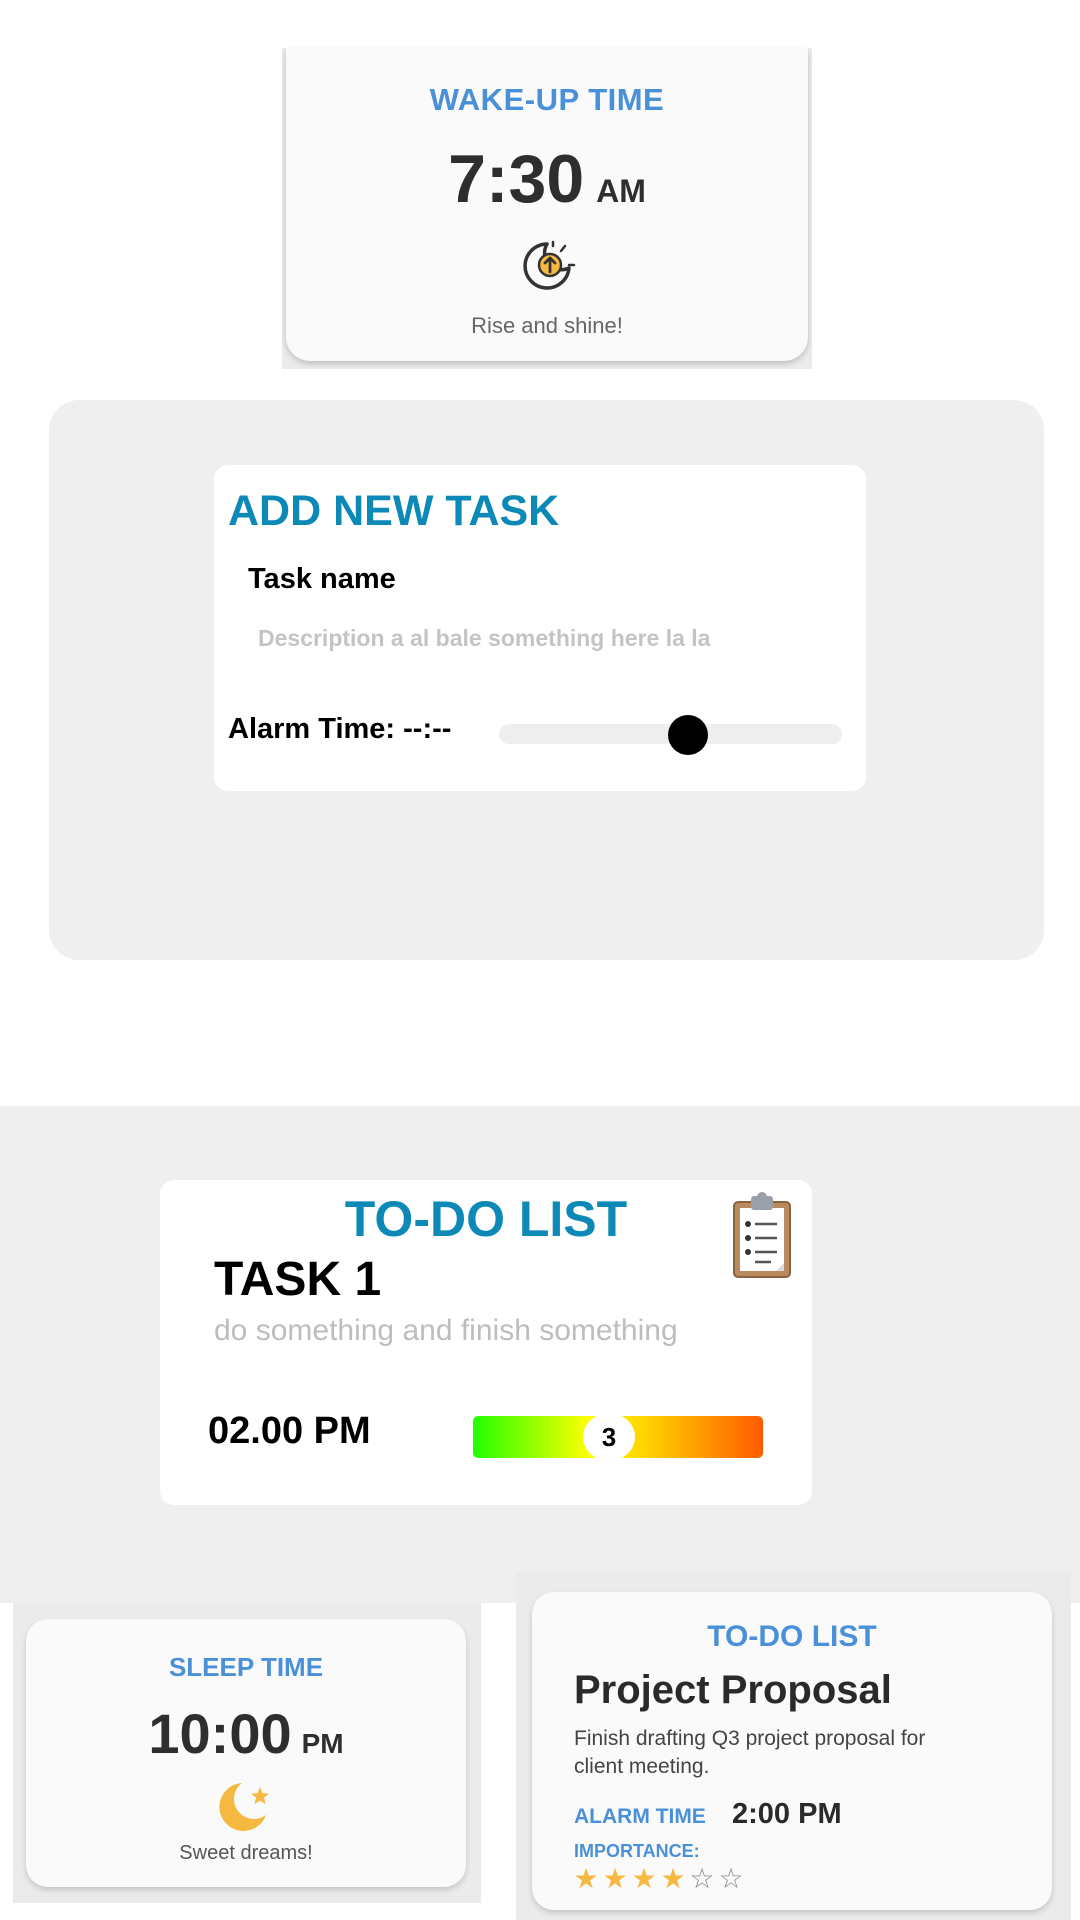 The width and height of the screenshot is (1080, 1920). Describe the element at coordinates (637, 1851) in the screenshot. I see `project-importance-label: IMPORTANCE:` at that location.